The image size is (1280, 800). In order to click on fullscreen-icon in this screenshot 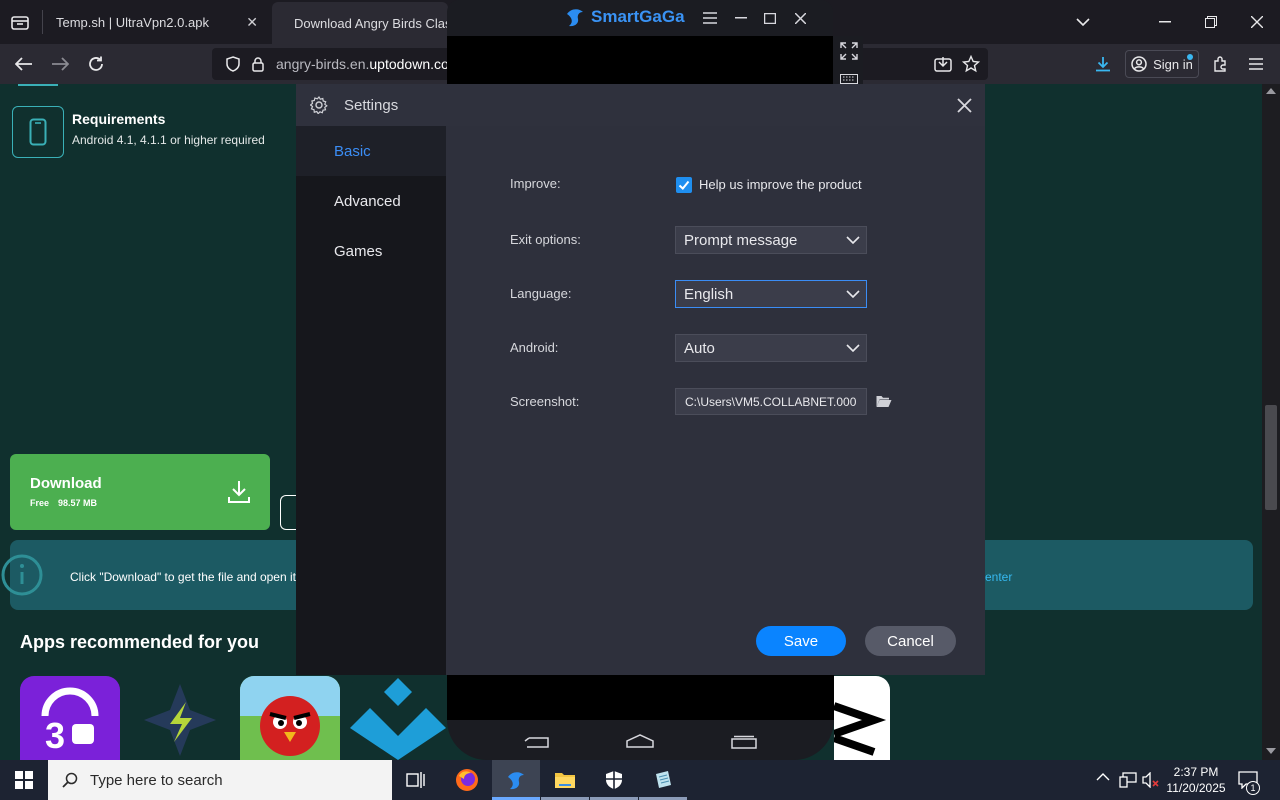, I will do `click(849, 51)`.